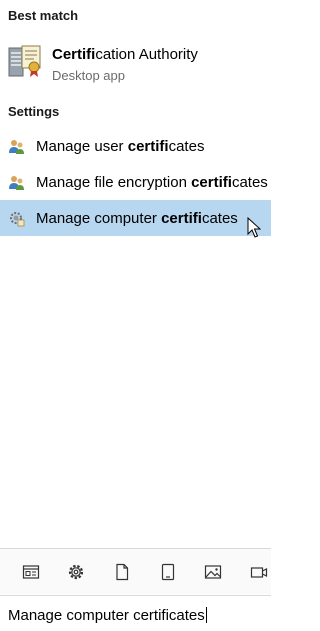 Image resolution: width=320 pixels, height=631 pixels. I want to click on gear-certificate-icon, so click(17, 219).